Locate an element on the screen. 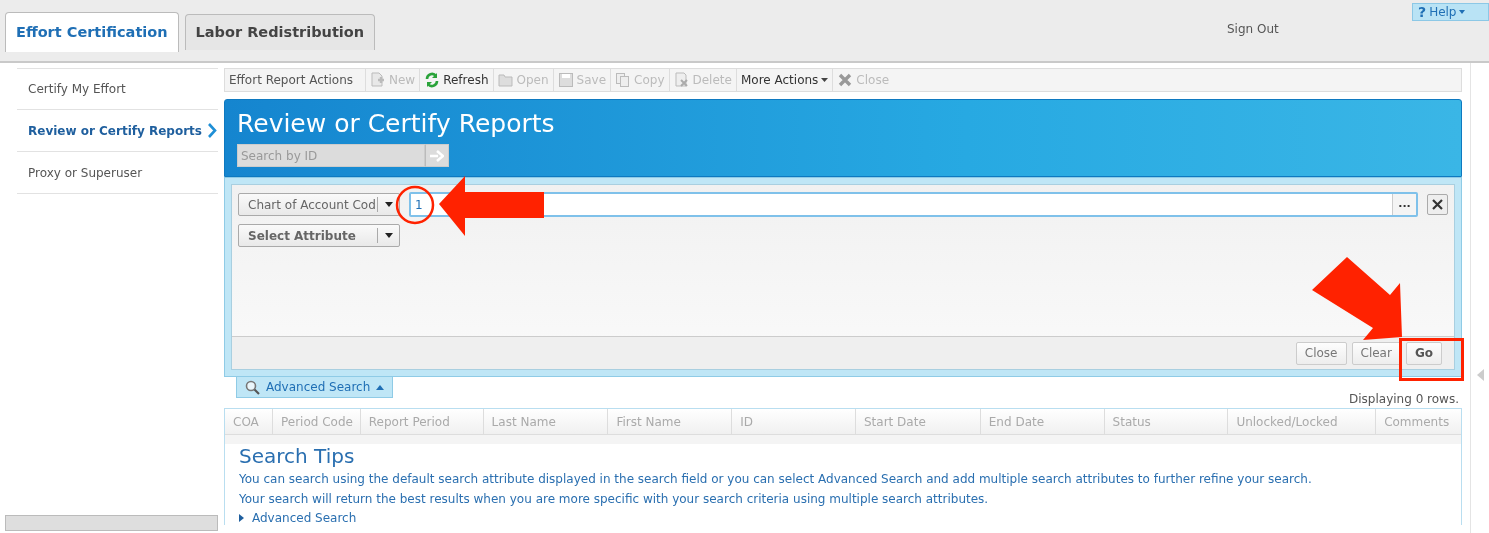 This screenshot has height=533, width=1489. search-field: Search by ID is located at coordinates (331, 155).